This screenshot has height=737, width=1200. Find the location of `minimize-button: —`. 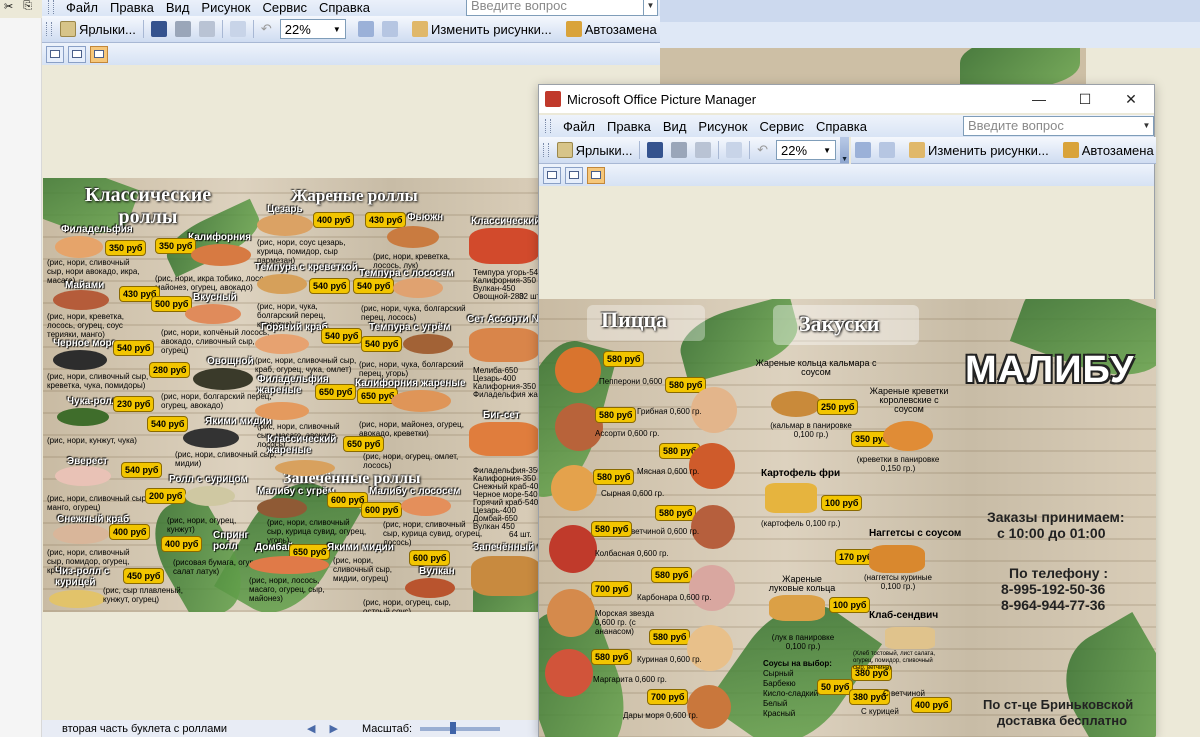

minimize-button: — is located at coordinates (1039, 99).